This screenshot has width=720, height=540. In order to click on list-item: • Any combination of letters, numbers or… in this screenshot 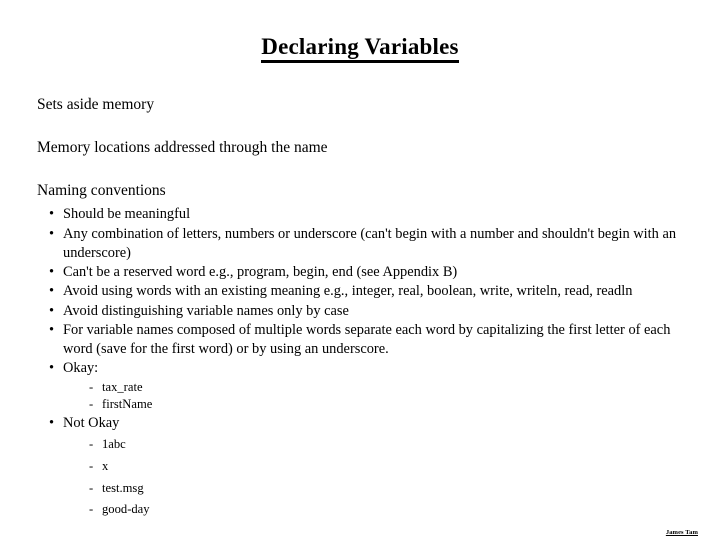, I will do `click(367, 244)`.